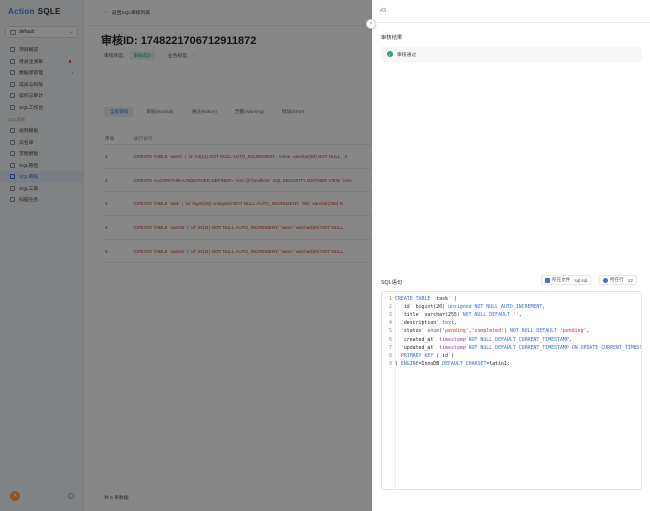 The width and height of the screenshot is (650, 511). I want to click on file-icon, so click(547, 280).